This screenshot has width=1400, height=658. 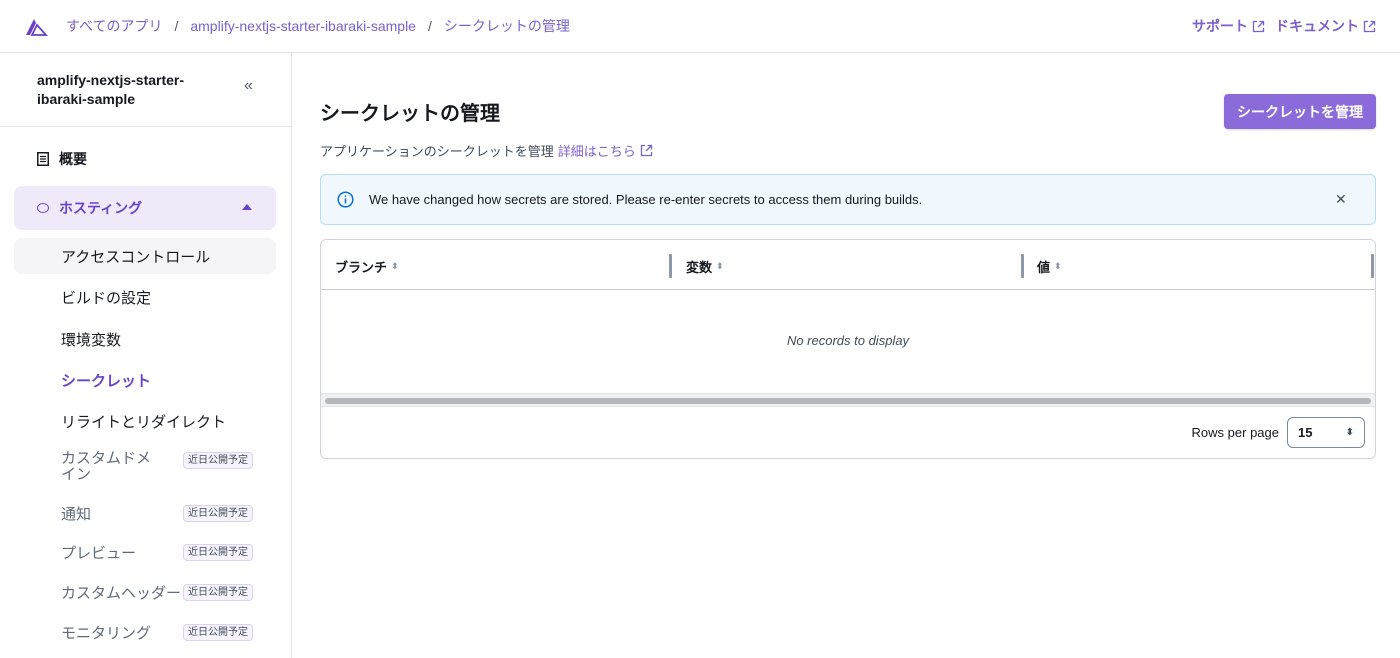 I want to click on column-label: 値, so click(x=1044, y=267).